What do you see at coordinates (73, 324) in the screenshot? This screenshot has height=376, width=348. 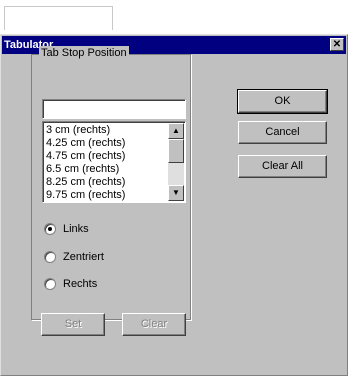 I see `set-button: Set` at bounding box center [73, 324].